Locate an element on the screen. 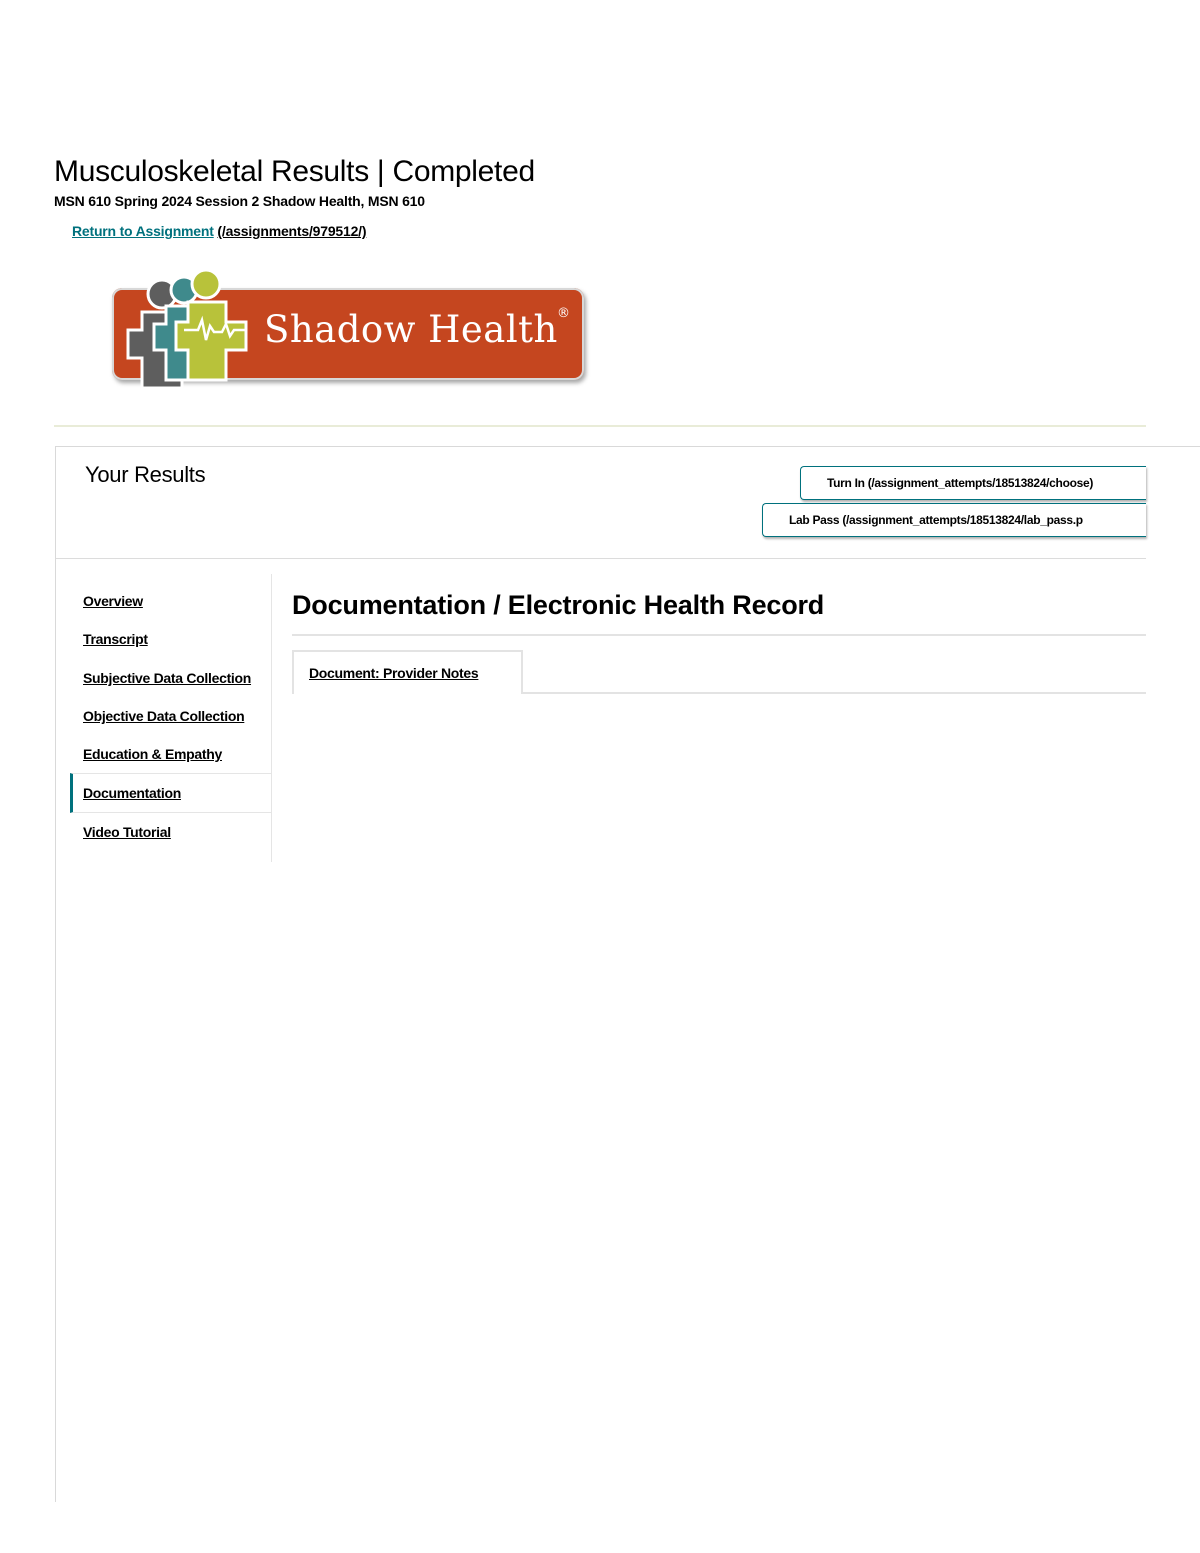 The image size is (1200, 1553). sidebar-item-documentation: Documentation is located at coordinates (171, 793).